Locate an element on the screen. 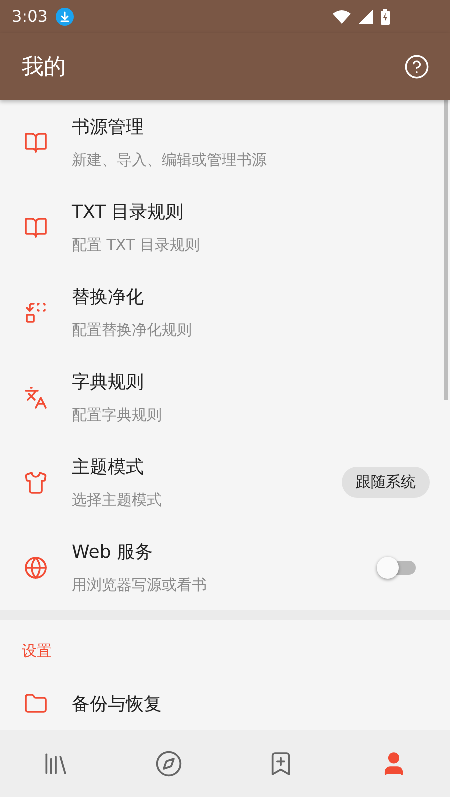 Image resolution: width=450 pixels, height=797 pixels. item-subtitle: 选择主题模式 is located at coordinates (117, 500).